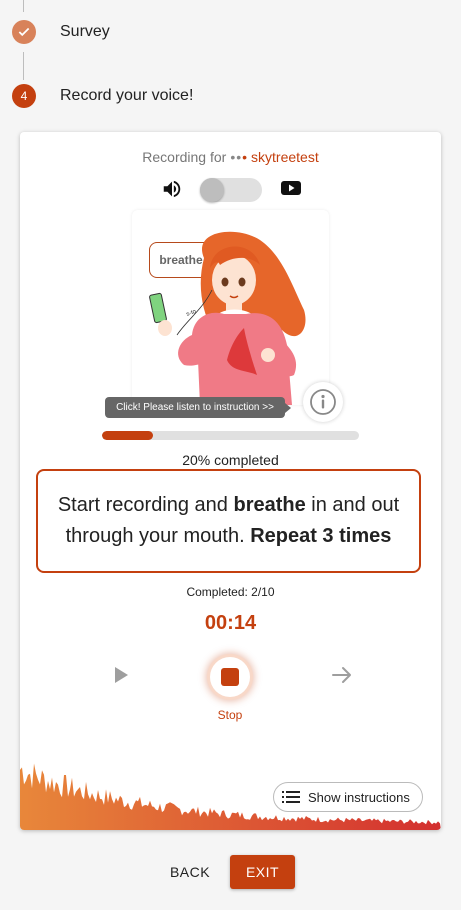  Describe the element at coordinates (231, 190) in the screenshot. I see `sound-toggle` at that location.